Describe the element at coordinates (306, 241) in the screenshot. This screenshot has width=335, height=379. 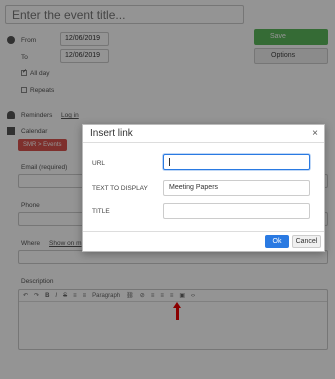
I see `cancel-button: Cancel` at that location.